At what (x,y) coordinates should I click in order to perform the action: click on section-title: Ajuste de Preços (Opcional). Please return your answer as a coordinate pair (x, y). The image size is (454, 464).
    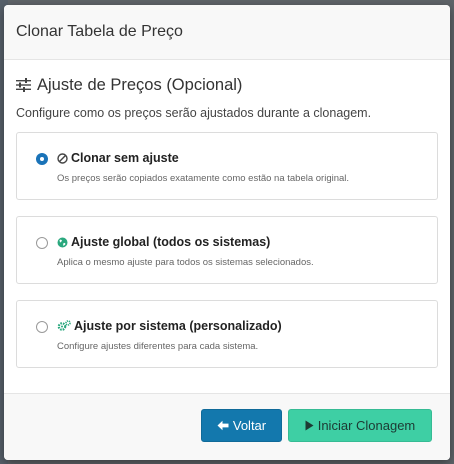
    Looking at the image, I should click on (227, 85).